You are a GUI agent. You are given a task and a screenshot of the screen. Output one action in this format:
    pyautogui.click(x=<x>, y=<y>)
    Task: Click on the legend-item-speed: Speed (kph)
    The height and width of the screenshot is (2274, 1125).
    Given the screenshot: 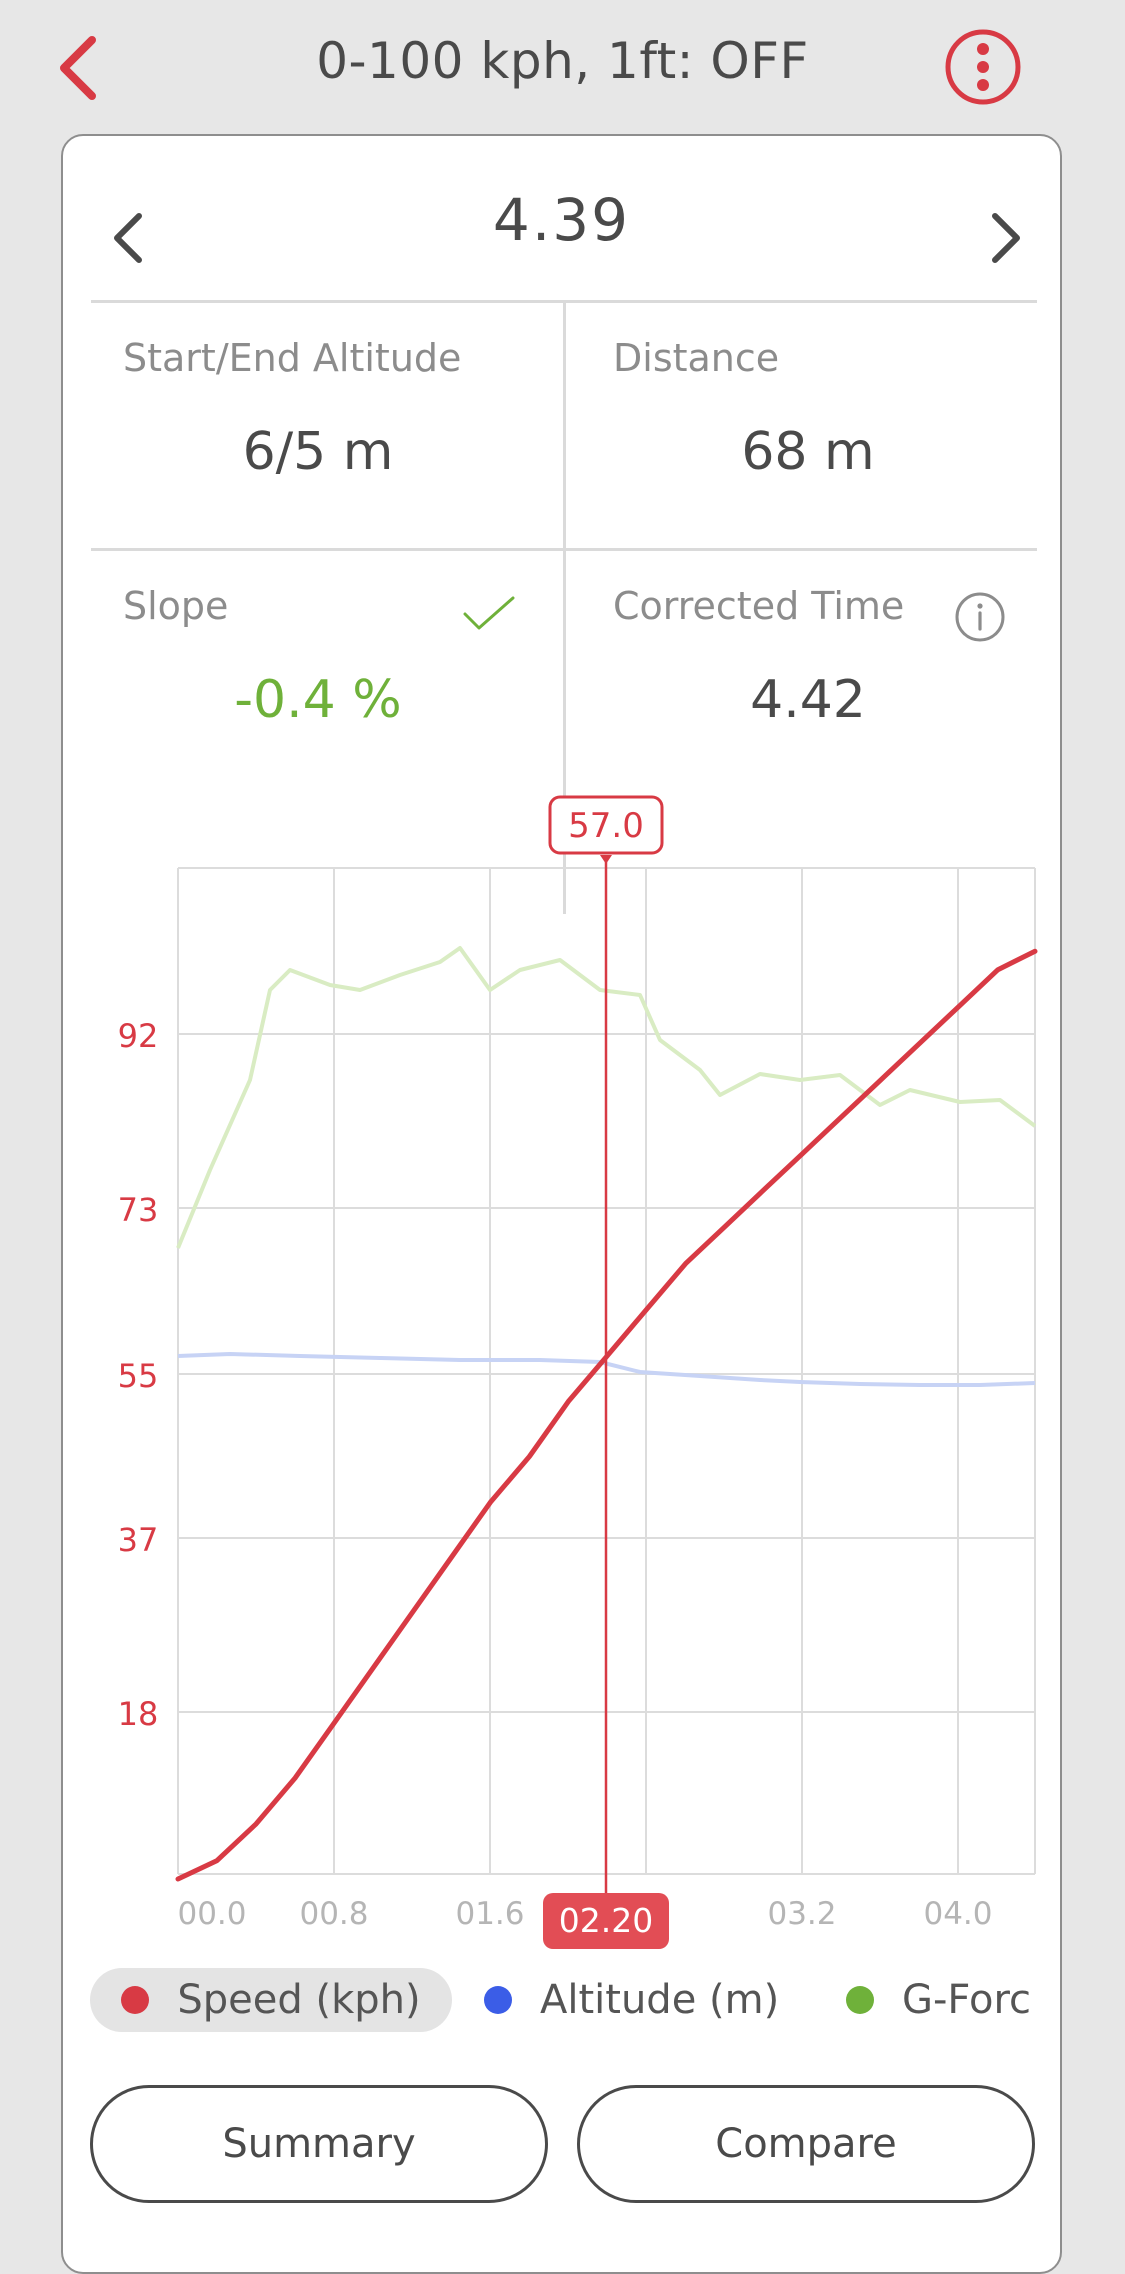 What is the action you would take?
    pyautogui.click(x=271, y=2000)
    